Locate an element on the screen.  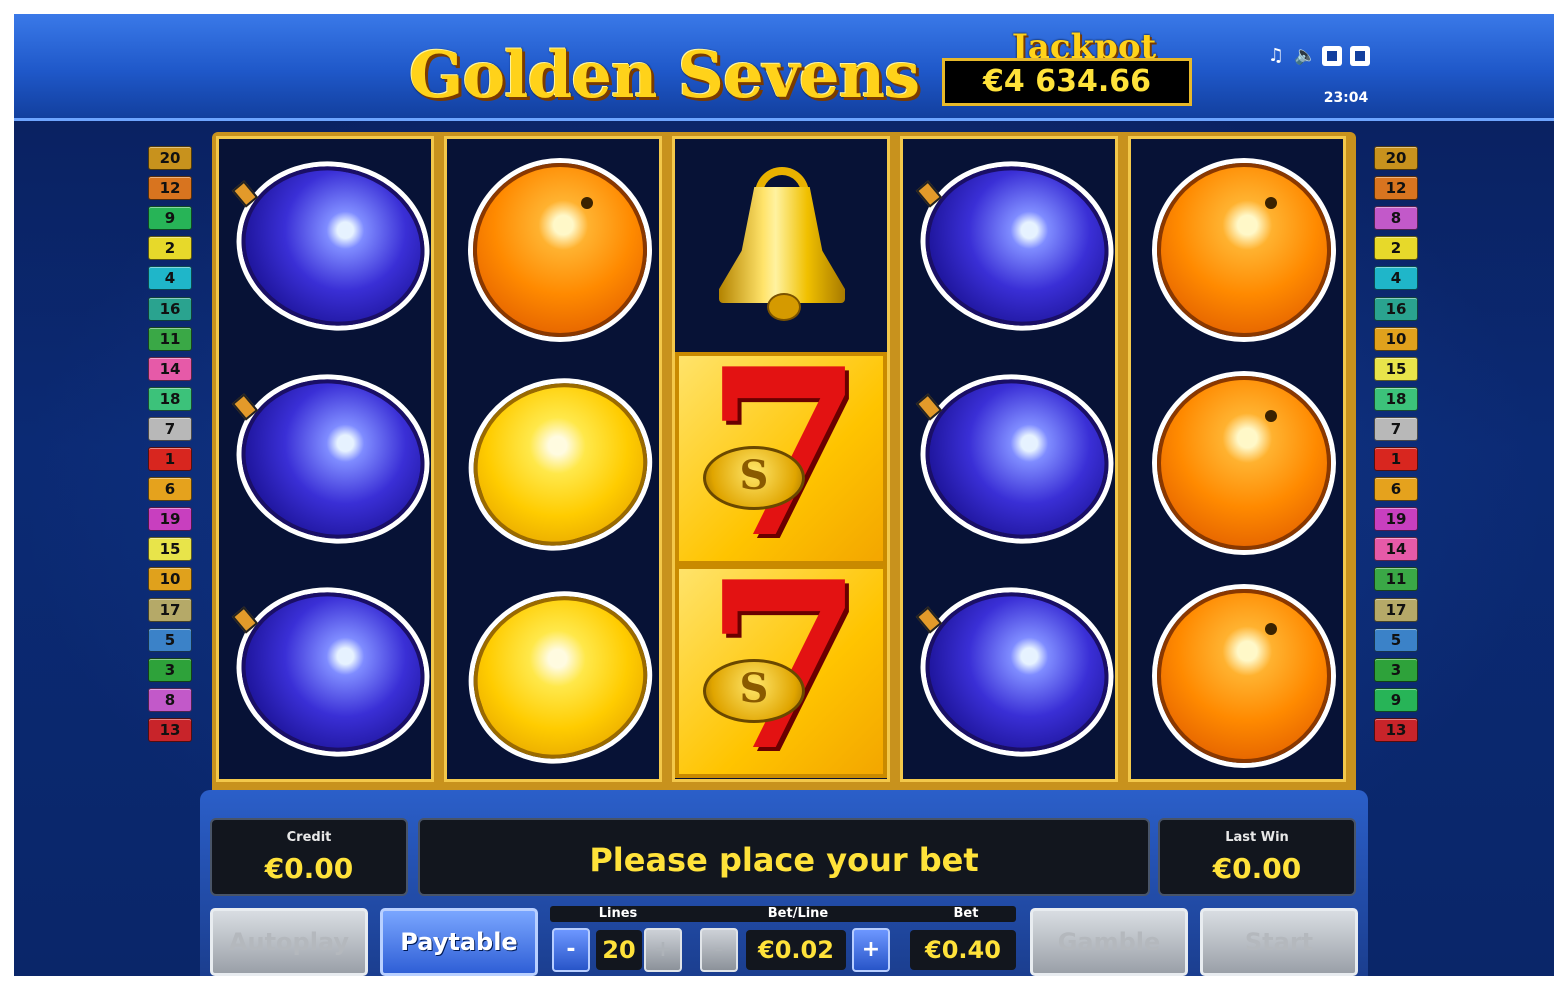
line-badge-right-16: 16 is located at coordinates (1396, 308).